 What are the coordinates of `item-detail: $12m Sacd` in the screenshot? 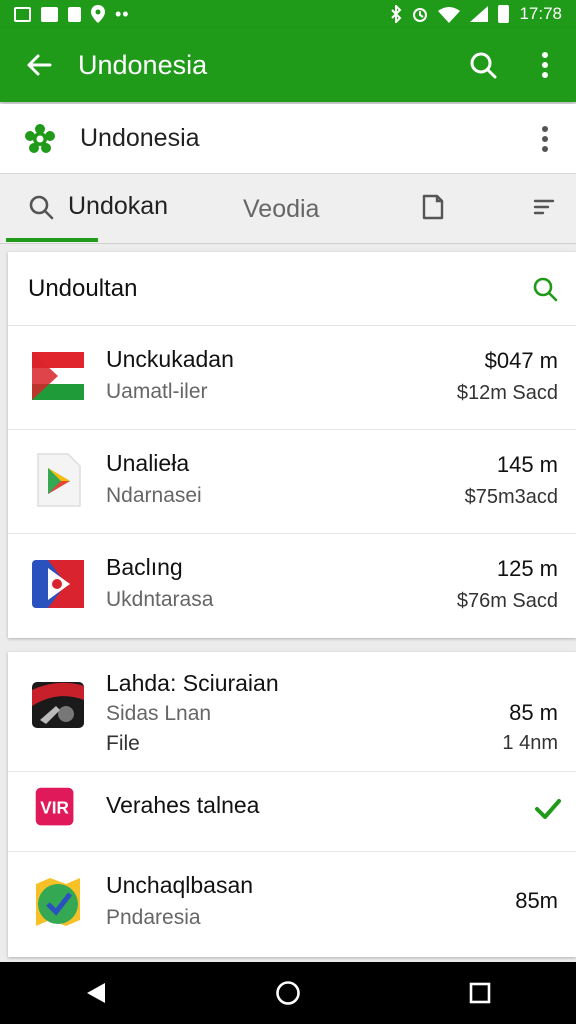 It's located at (507, 393).